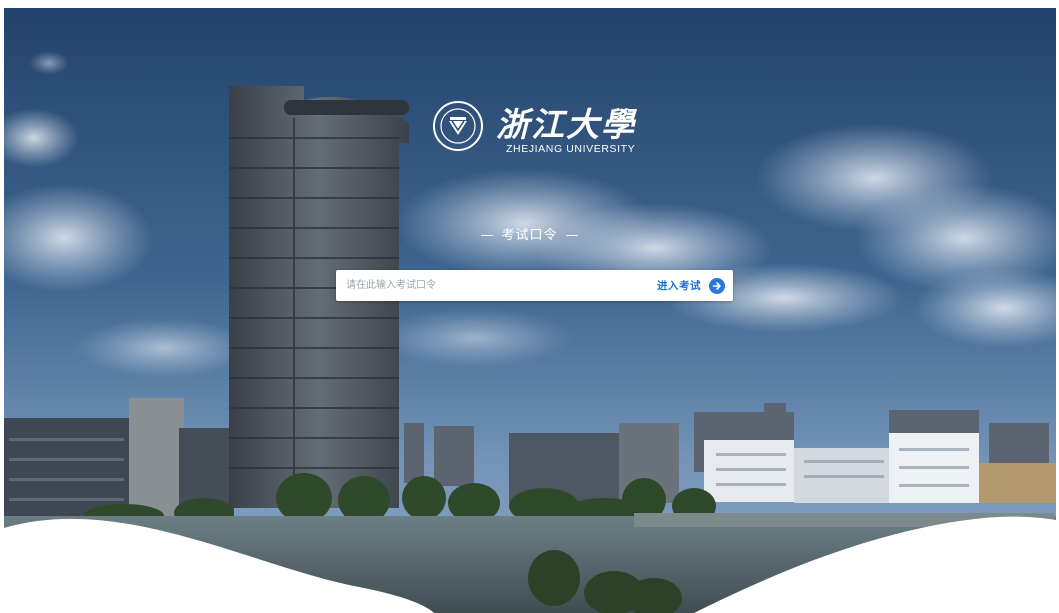 This screenshot has width=1059, height=613. I want to click on university-name-cn: 浙江大學, so click(566, 124).